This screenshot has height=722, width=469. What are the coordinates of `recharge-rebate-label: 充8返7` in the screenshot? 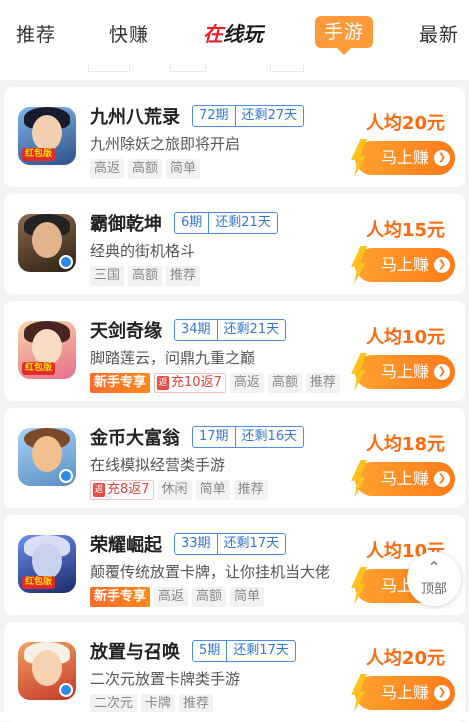 It's located at (128, 489).